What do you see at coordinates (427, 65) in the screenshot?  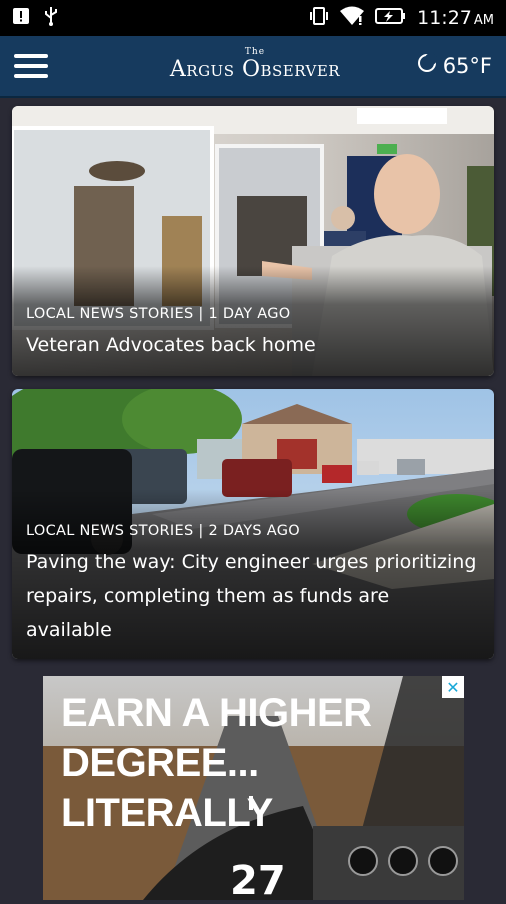 I see `moon-icon` at bounding box center [427, 65].